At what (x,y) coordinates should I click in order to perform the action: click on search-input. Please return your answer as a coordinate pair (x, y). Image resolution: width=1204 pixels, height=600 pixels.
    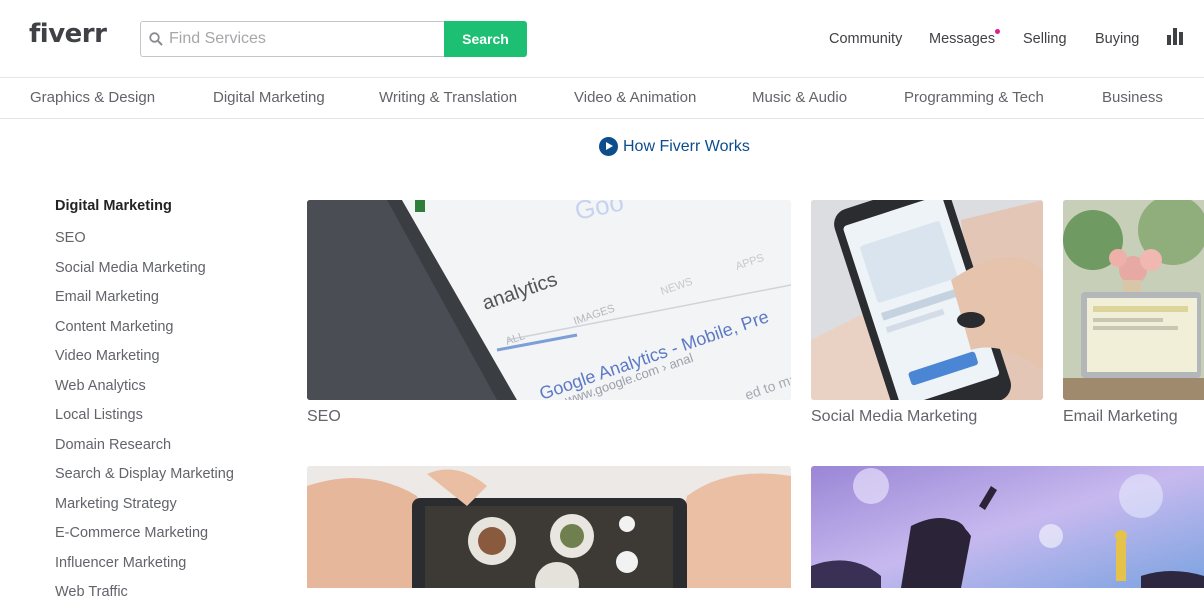
    Looking at the image, I should click on (304, 39).